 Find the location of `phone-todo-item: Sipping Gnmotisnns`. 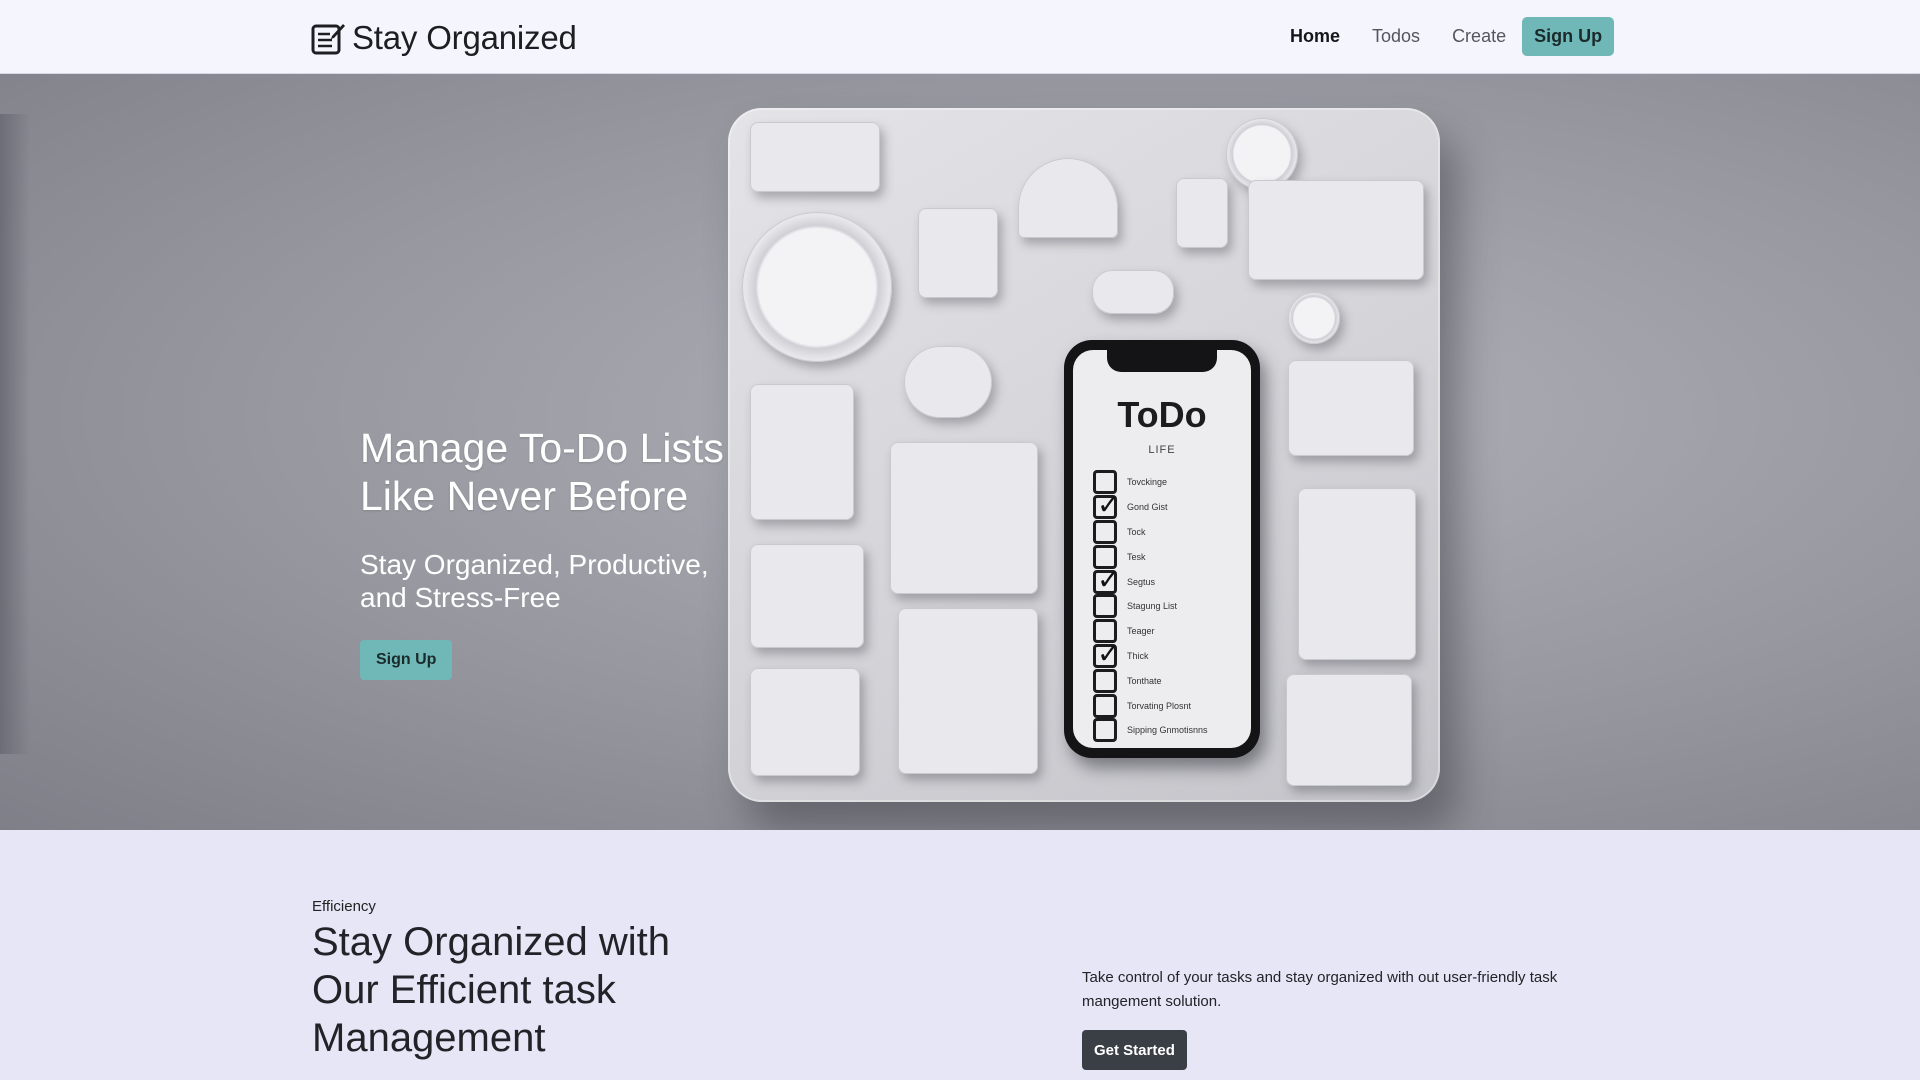

phone-todo-item: Sipping Gnmotisnns is located at coordinates (1167, 730).